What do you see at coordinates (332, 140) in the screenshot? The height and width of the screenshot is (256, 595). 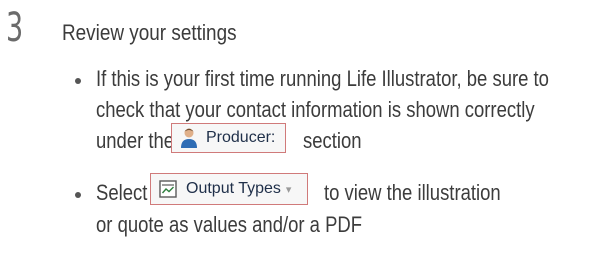 I see `bullet-text-line: section` at bounding box center [332, 140].